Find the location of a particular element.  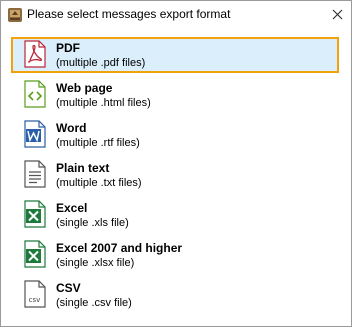

close-icon is located at coordinates (337, 14).